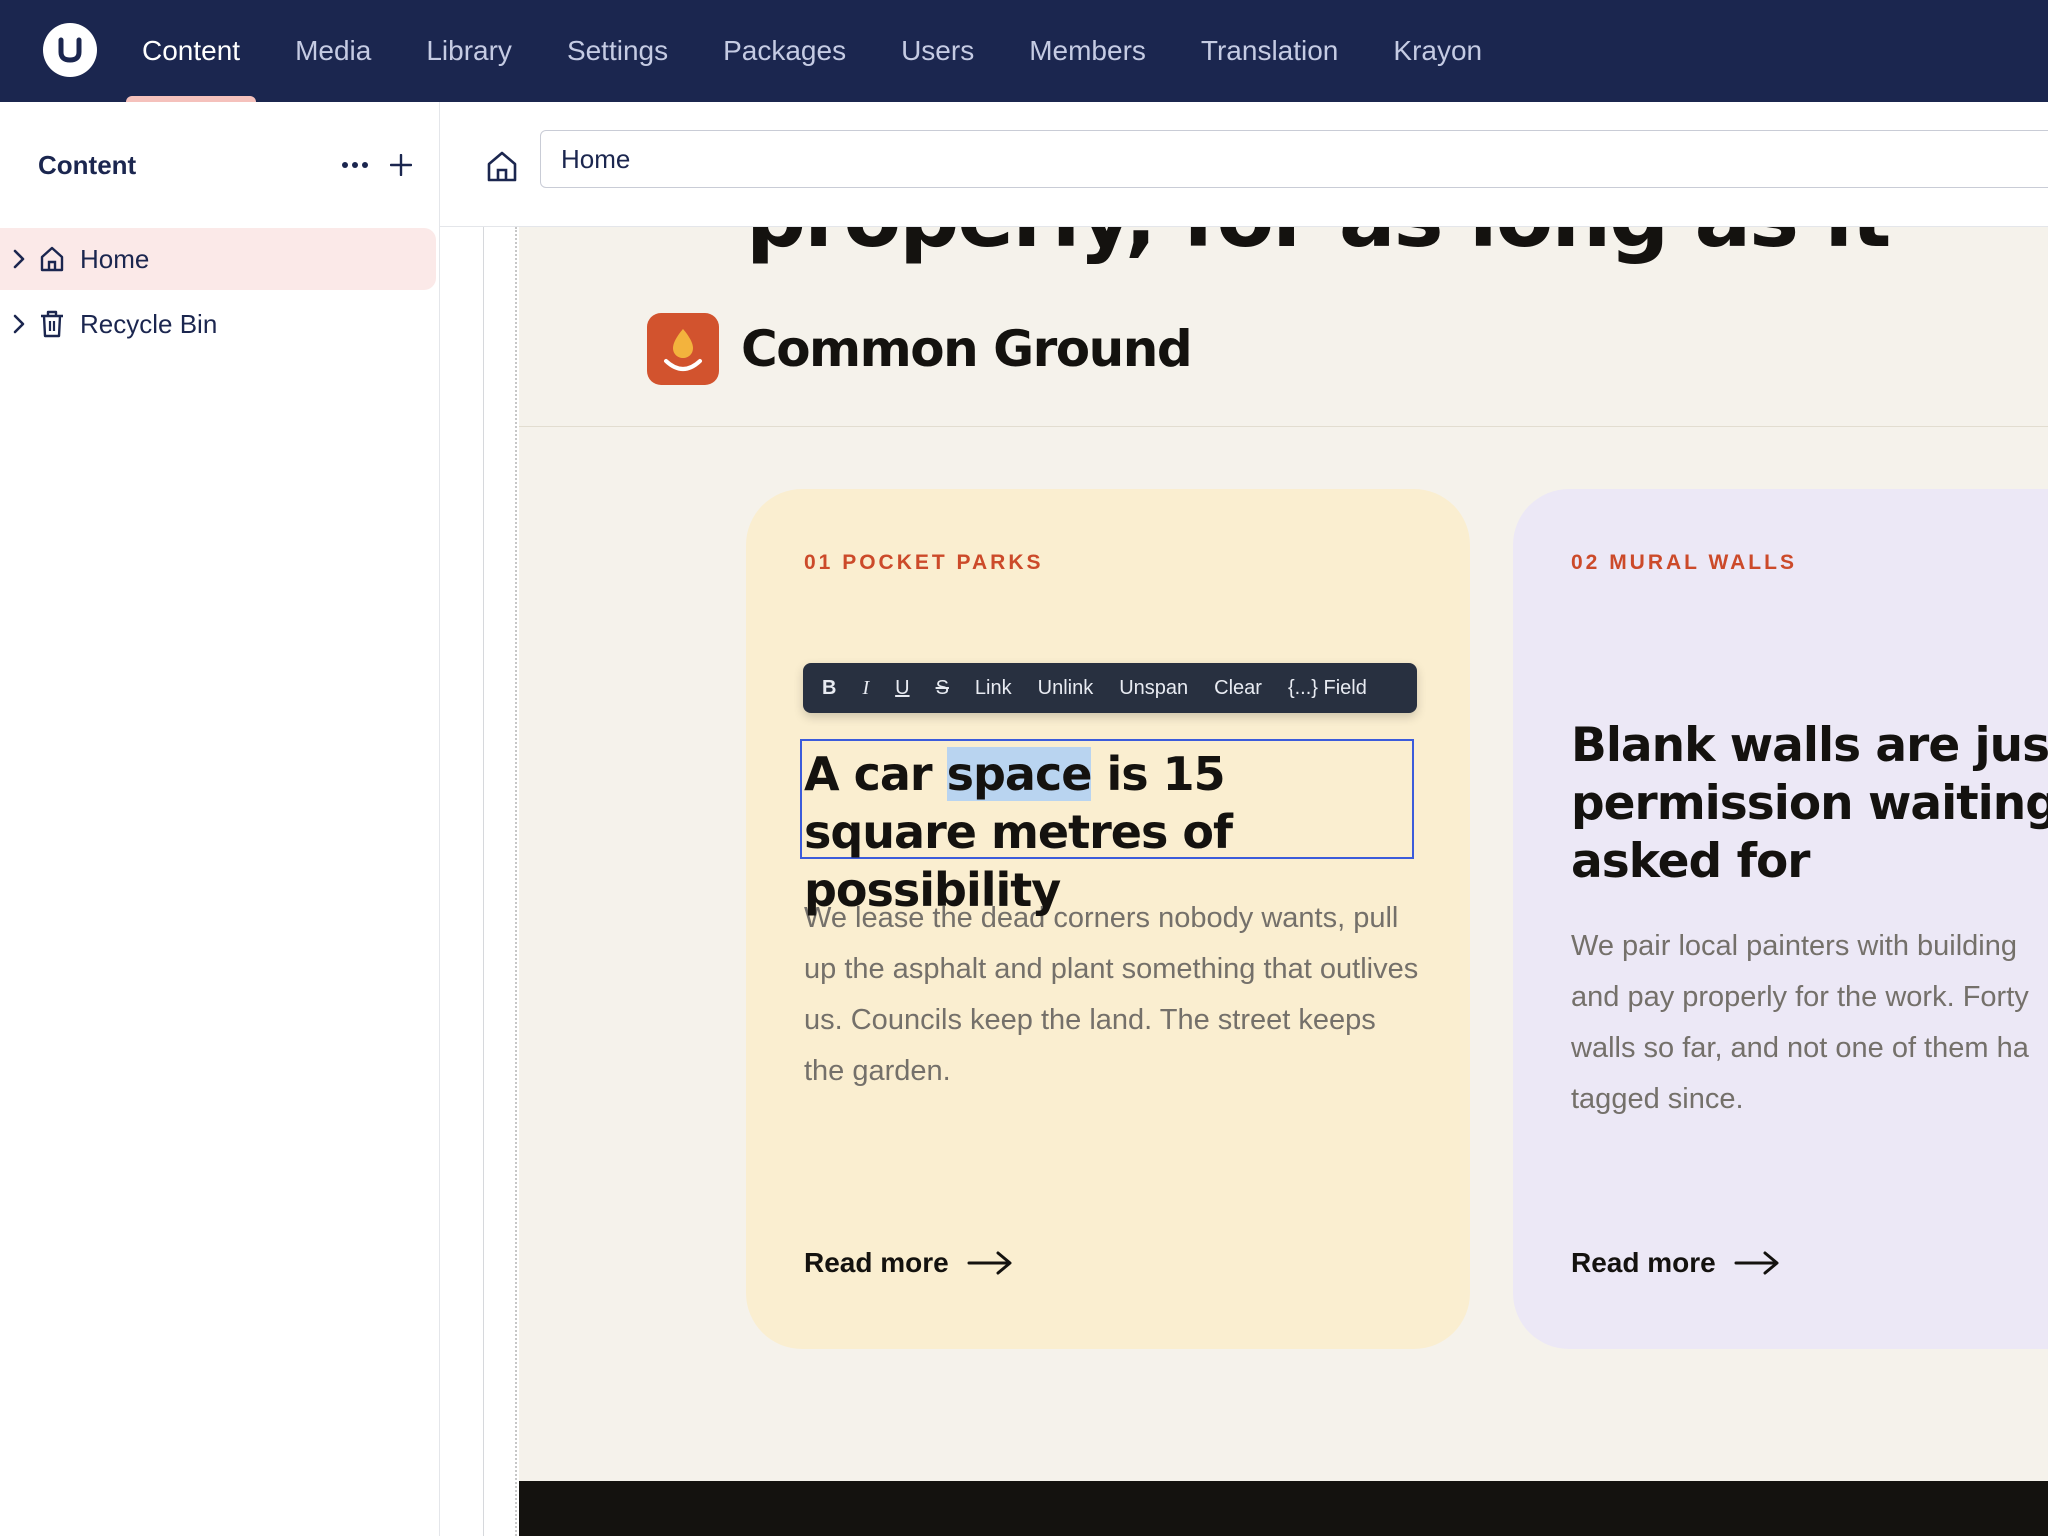  I want to click on tree-item-recycle-bin: Recycle Bin, so click(218, 324).